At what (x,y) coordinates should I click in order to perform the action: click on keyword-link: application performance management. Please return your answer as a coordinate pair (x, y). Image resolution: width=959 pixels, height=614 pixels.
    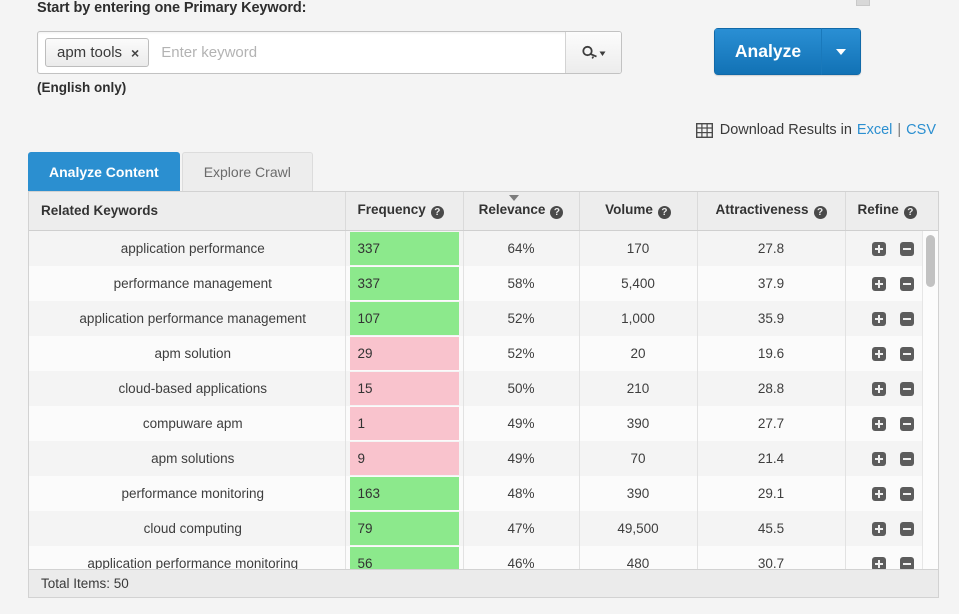
    Looking at the image, I should click on (187, 318).